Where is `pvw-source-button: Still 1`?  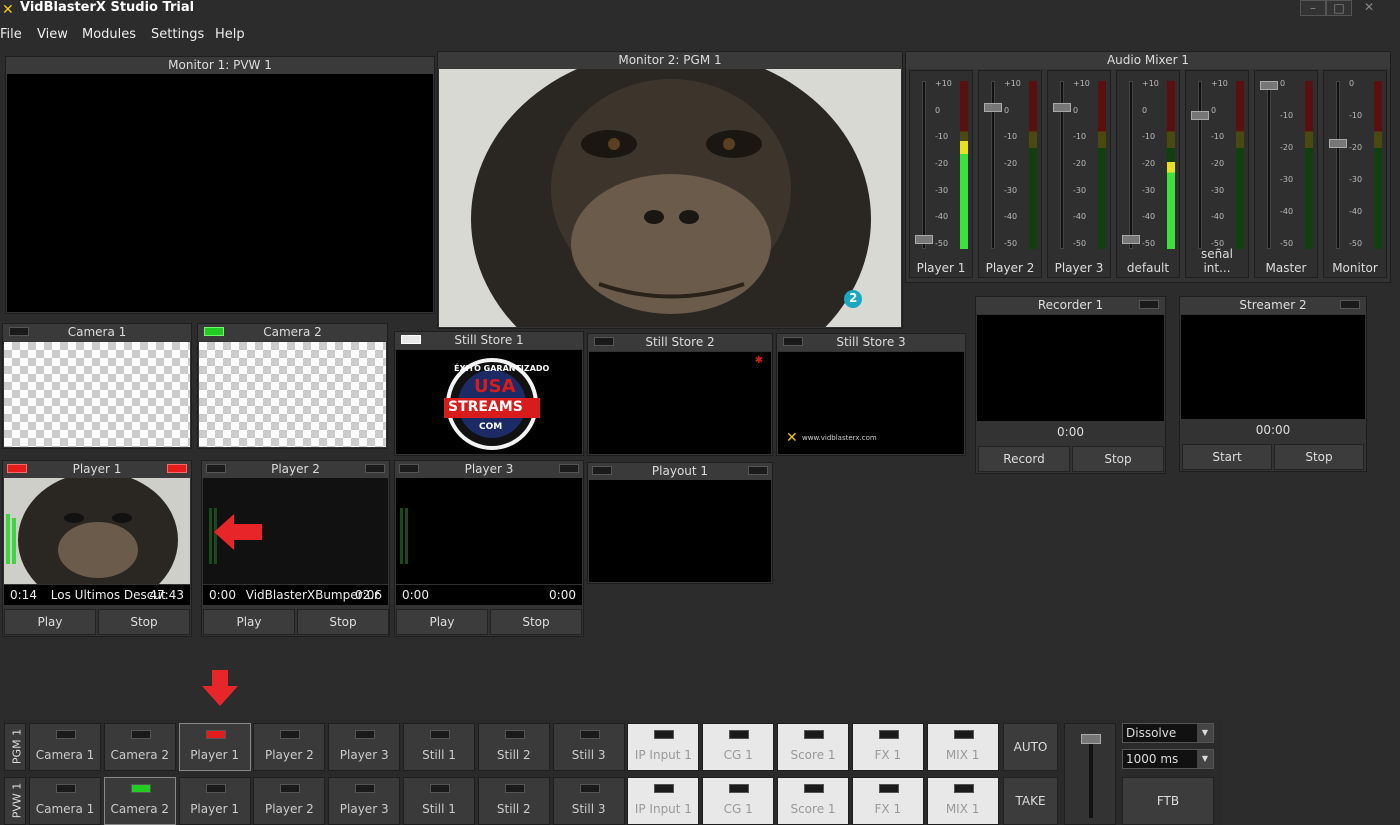 pvw-source-button: Still 1 is located at coordinates (439, 801).